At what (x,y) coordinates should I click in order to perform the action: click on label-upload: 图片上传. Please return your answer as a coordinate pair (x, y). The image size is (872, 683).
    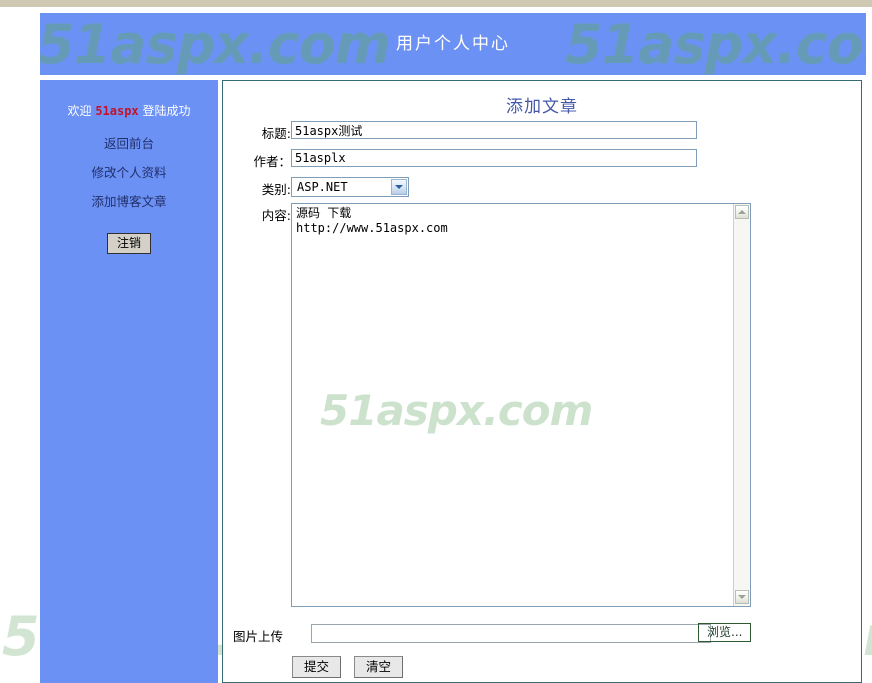
    Looking at the image, I should click on (258, 636).